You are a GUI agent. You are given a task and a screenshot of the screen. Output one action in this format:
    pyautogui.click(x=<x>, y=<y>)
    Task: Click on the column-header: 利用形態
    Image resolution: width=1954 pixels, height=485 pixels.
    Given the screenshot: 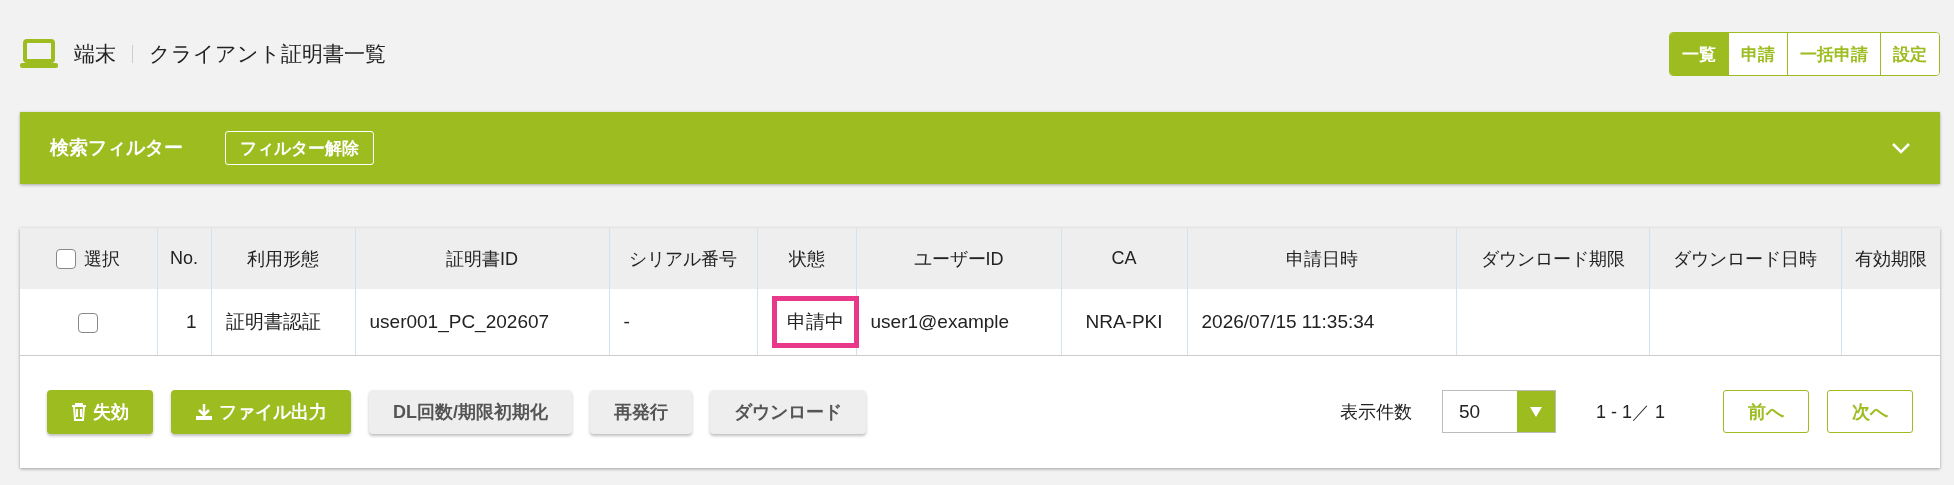 What is the action you would take?
    pyautogui.click(x=283, y=258)
    